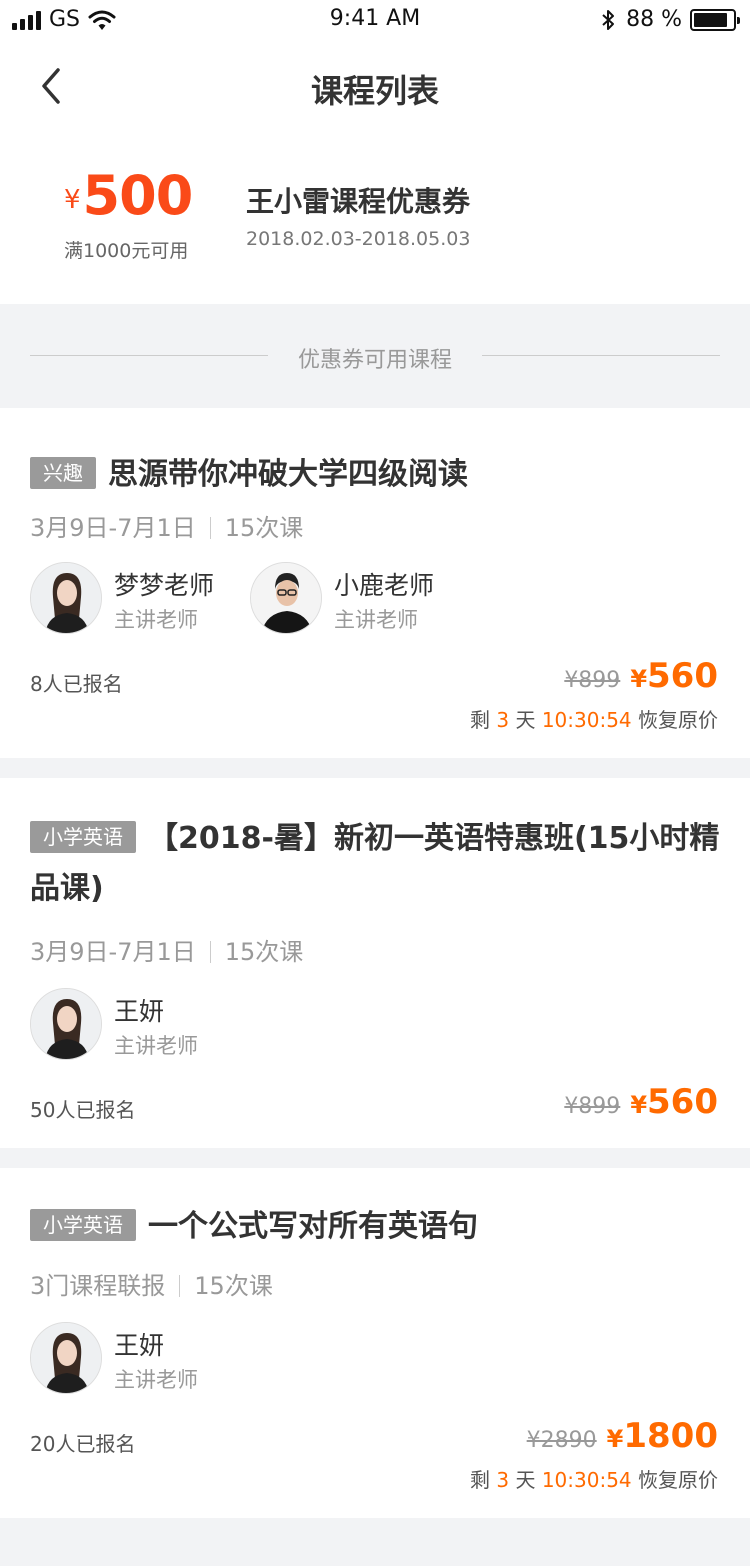 This screenshot has height=1566, width=750. Describe the element at coordinates (83, 1444) in the screenshot. I see `enrolled-count: 20人已报名` at that location.